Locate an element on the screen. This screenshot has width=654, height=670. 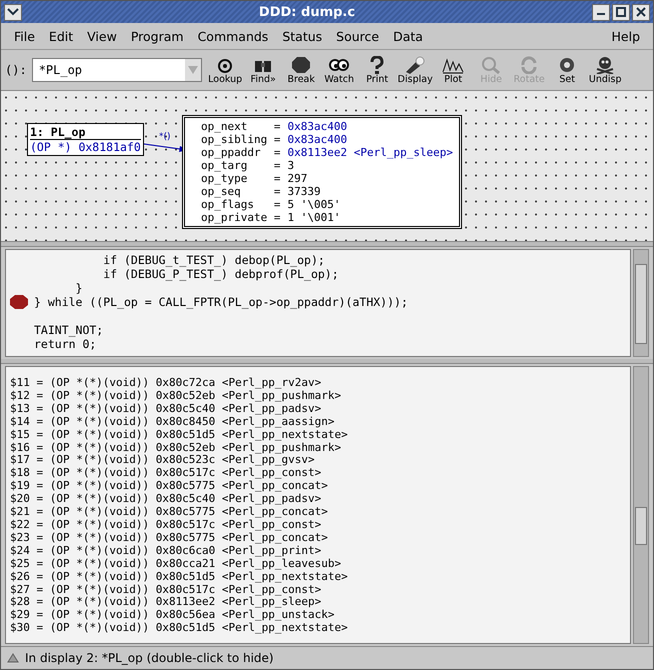
chevron-down-icon is located at coordinates (13, 12).